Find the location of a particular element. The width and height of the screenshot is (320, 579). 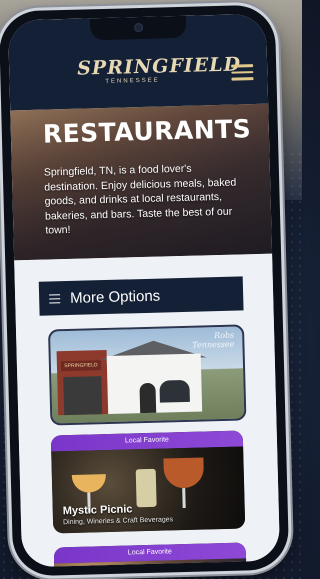

building-door is located at coordinates (148, 398).